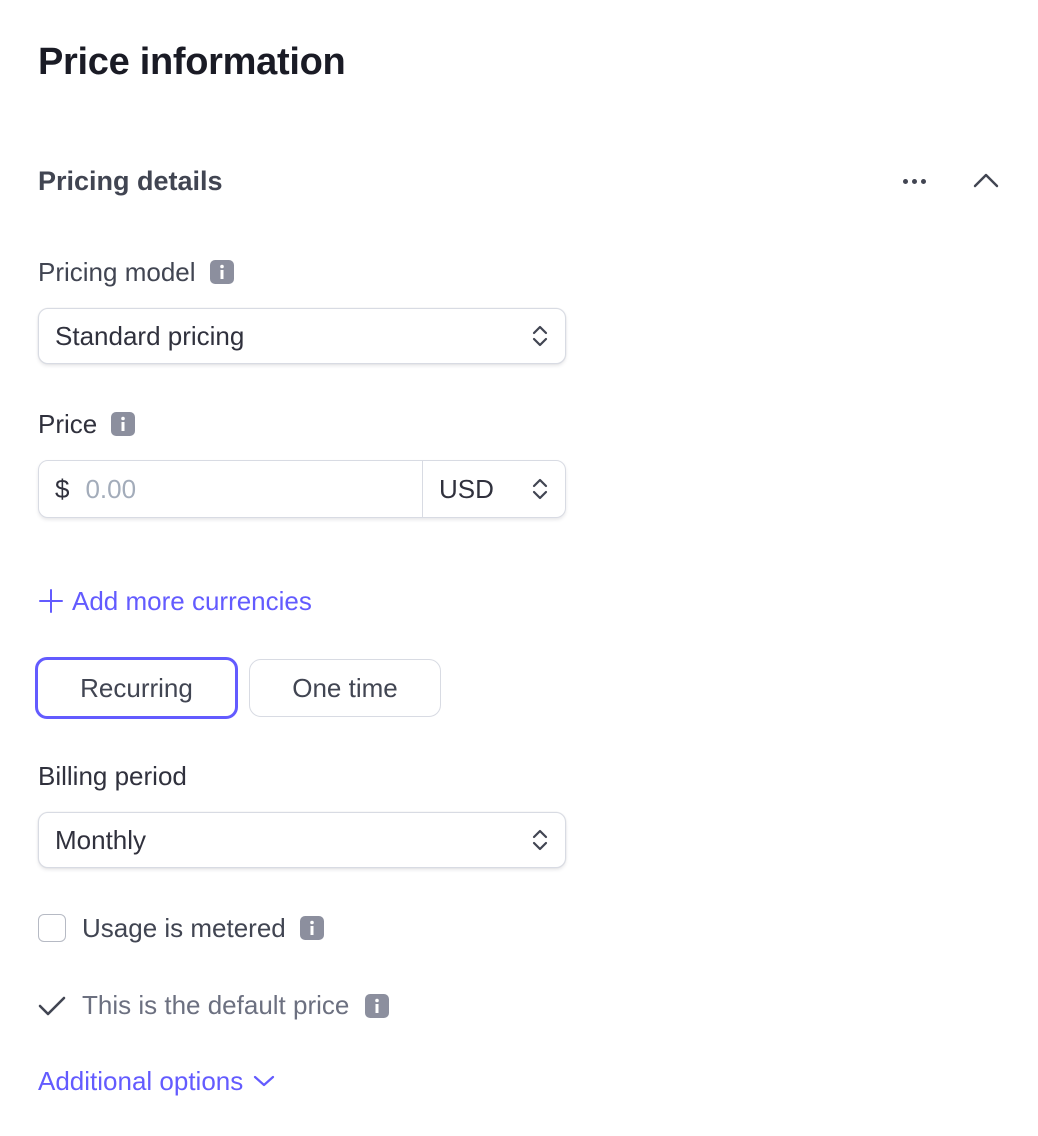 The width and height of the screenshot is (1038, 1136). What do you see at coordinates (184, 928) in the screenshot?
I see `usage-metered-label: Usage is metered` at bounding box center [184, 928].